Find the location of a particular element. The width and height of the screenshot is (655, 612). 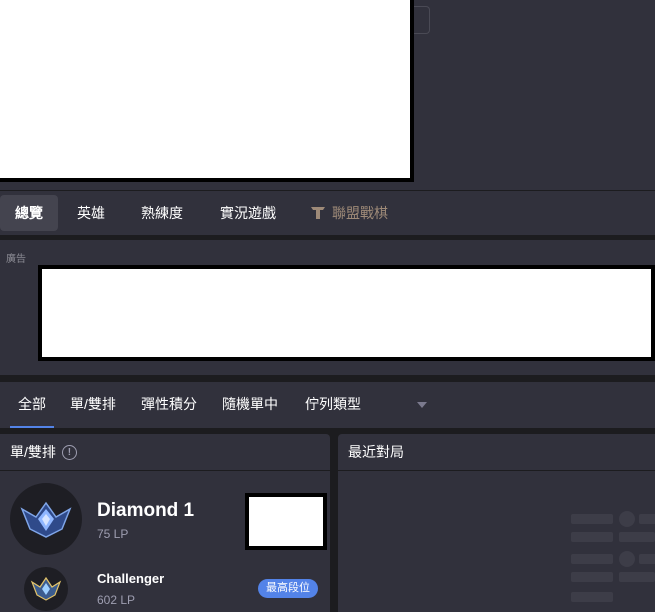

peak-tier: Challenger is located at coordinates (131, 578).